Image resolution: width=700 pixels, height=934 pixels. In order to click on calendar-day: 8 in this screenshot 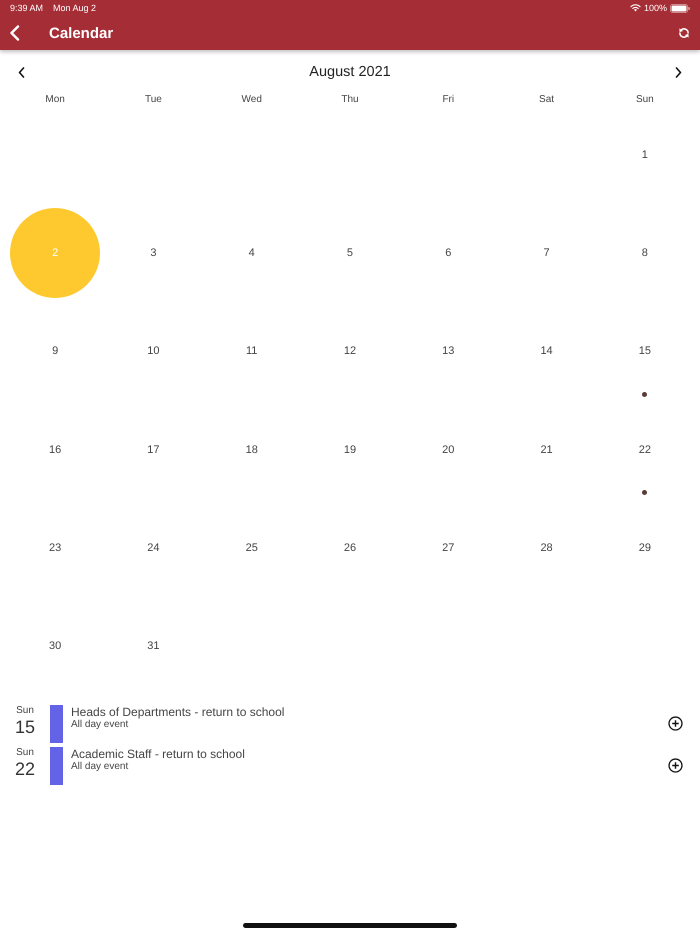, I will do `click(645, 253)`.